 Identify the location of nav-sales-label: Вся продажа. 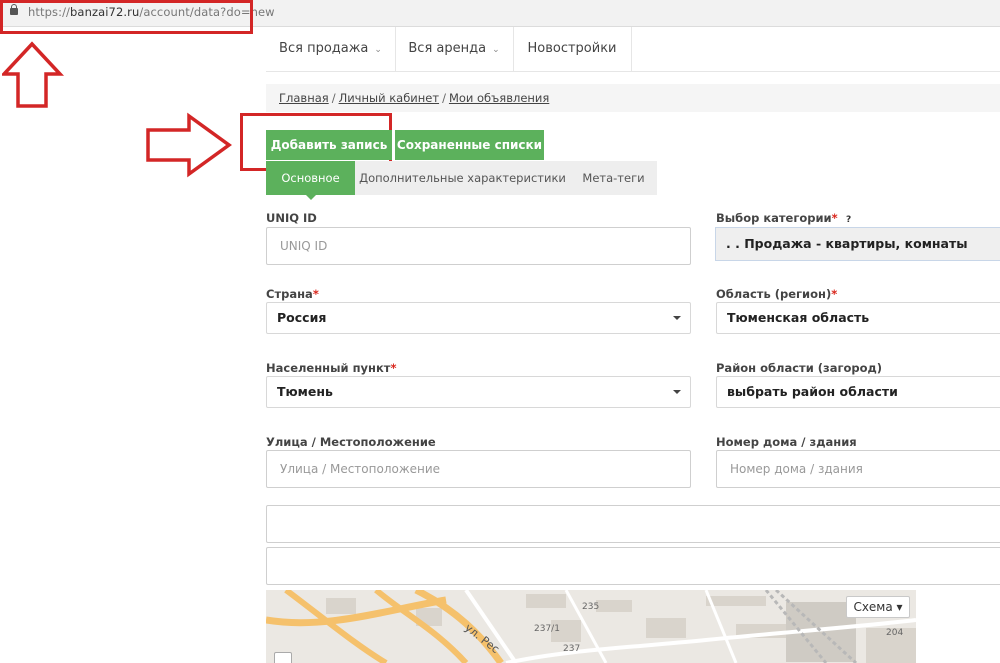
(324, 48).